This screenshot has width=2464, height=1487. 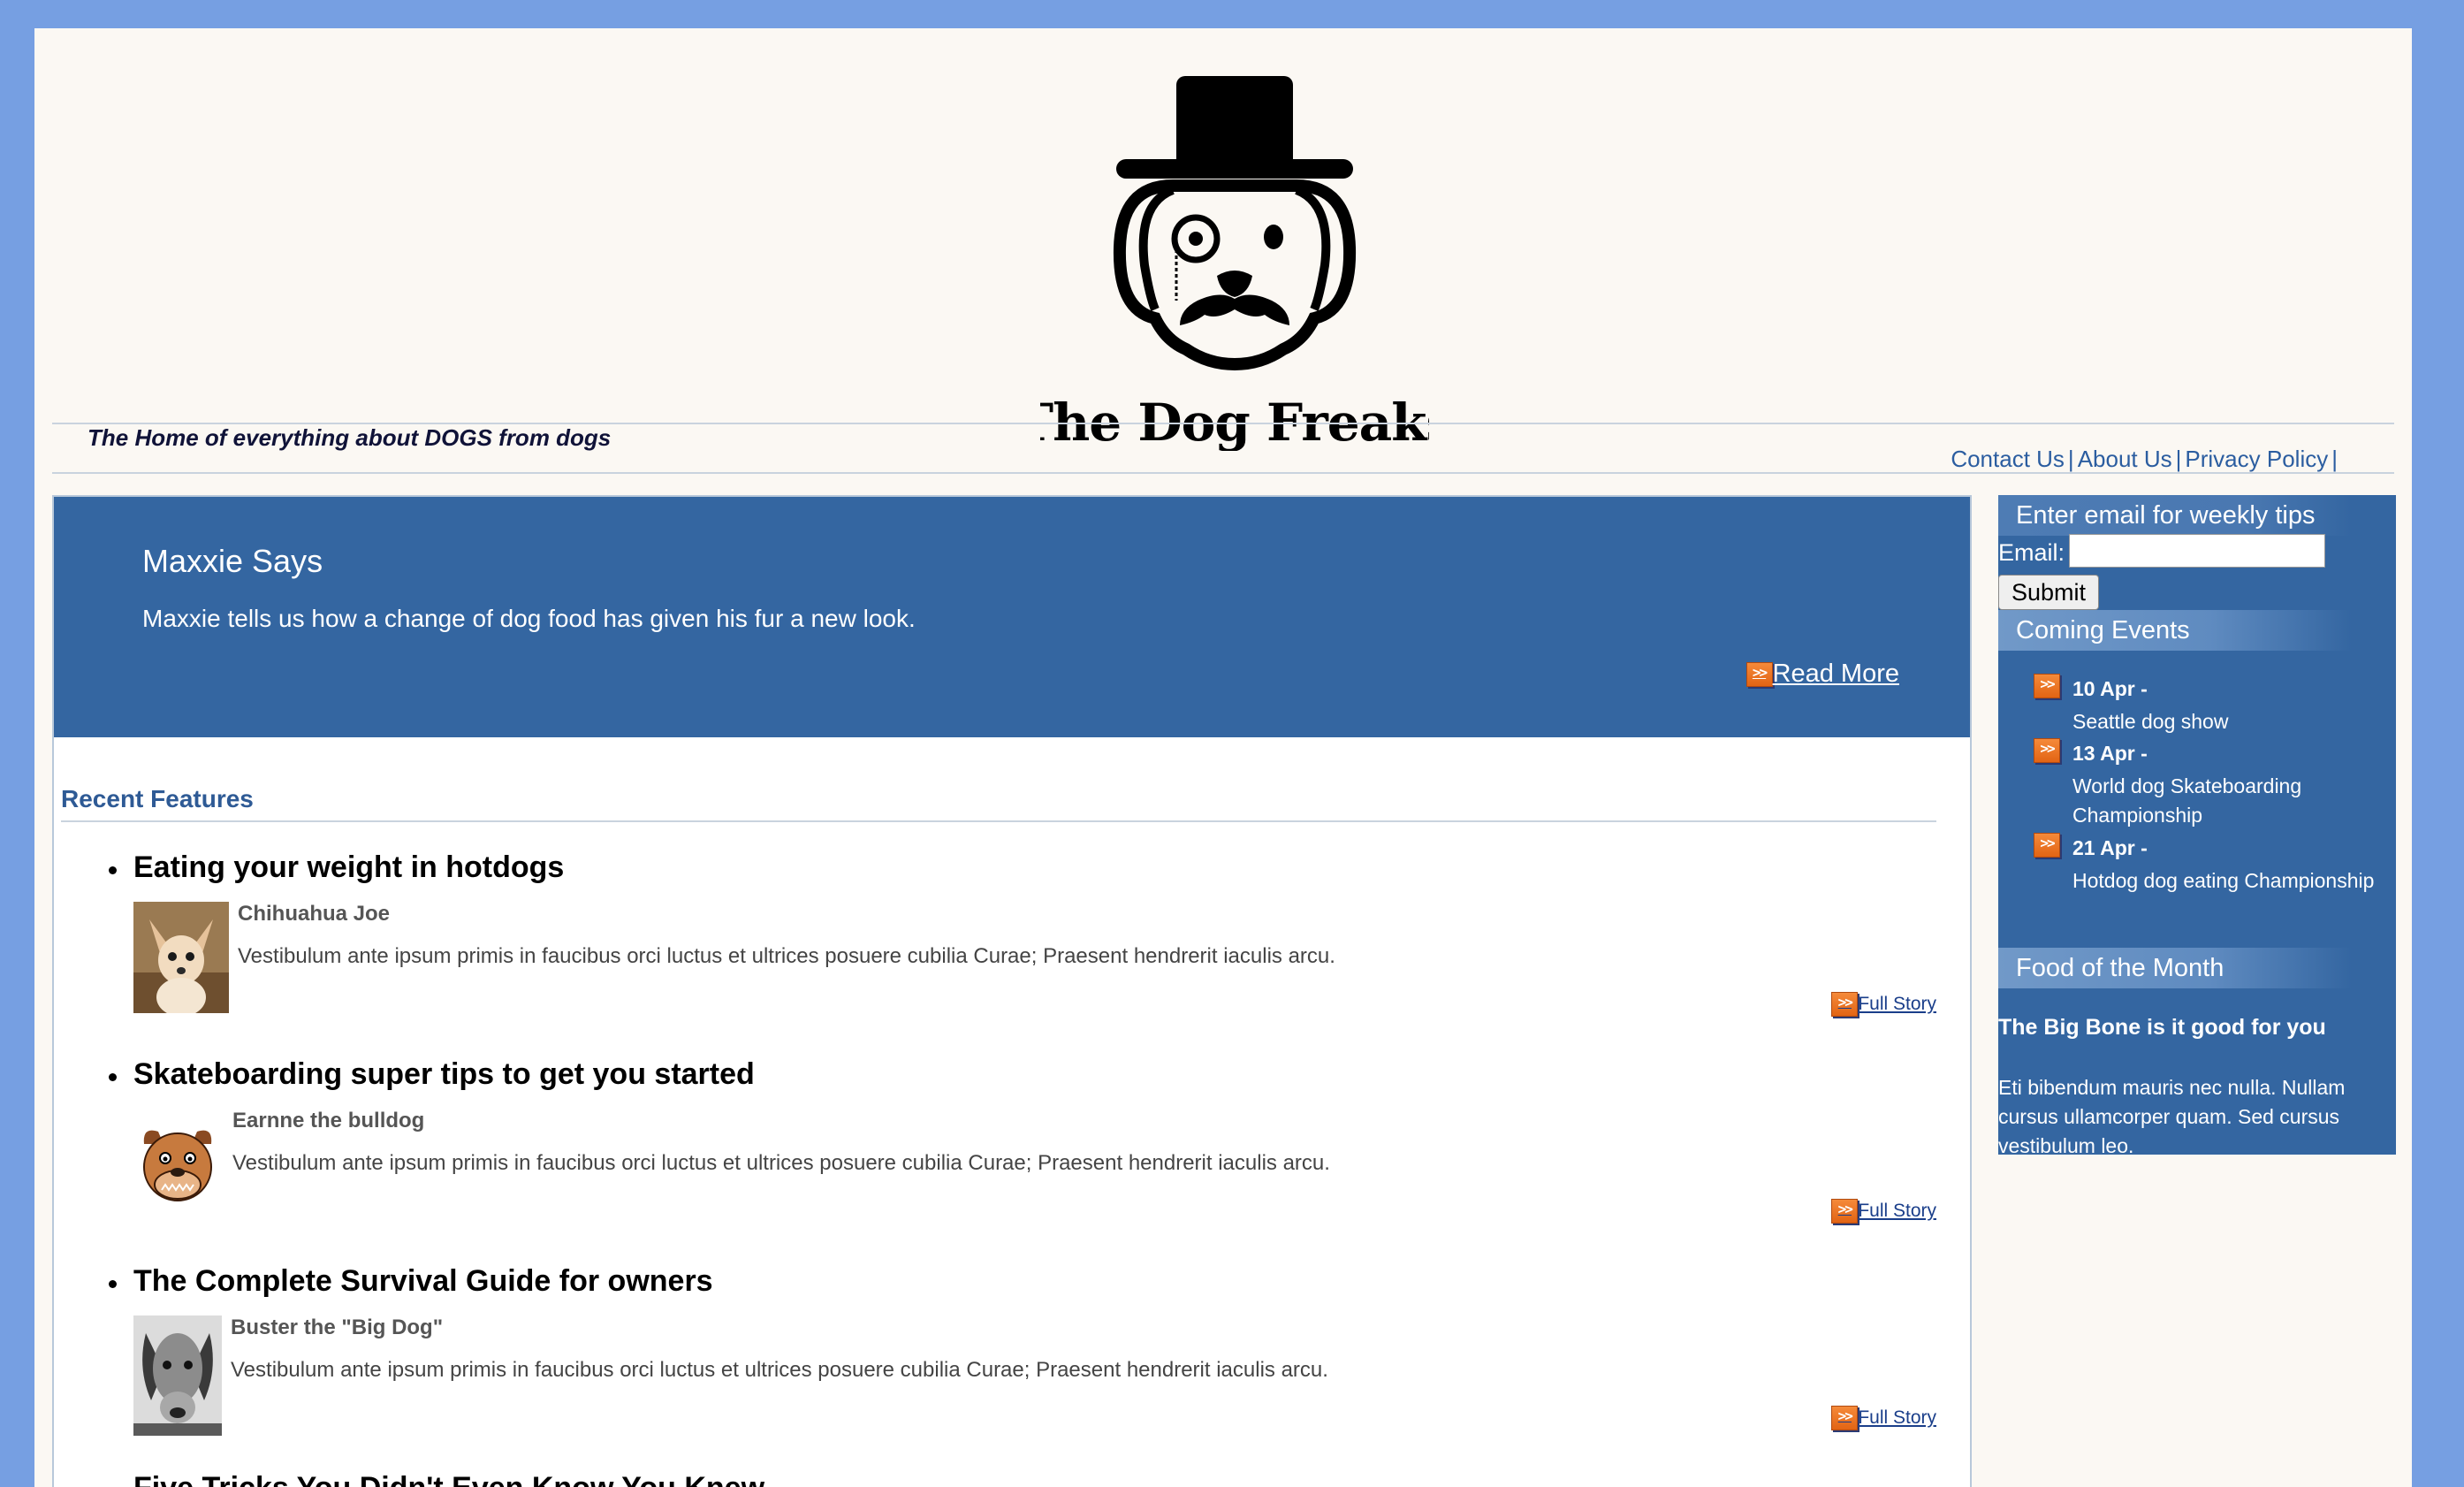 I want to click on newsletter-heading: Enter email for weekly tips, so click(x=2175, y=515).